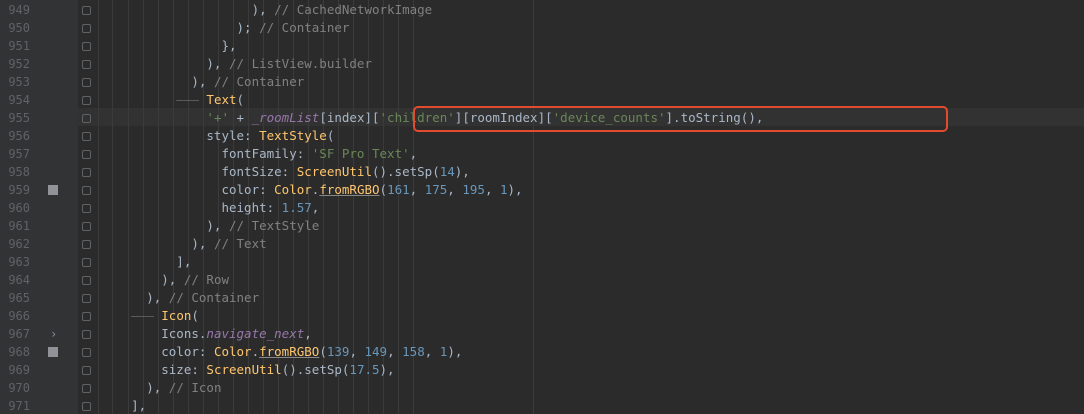  I want to click on code-line: fontFamily: 'SF Pro Text',, so click(251, 154).